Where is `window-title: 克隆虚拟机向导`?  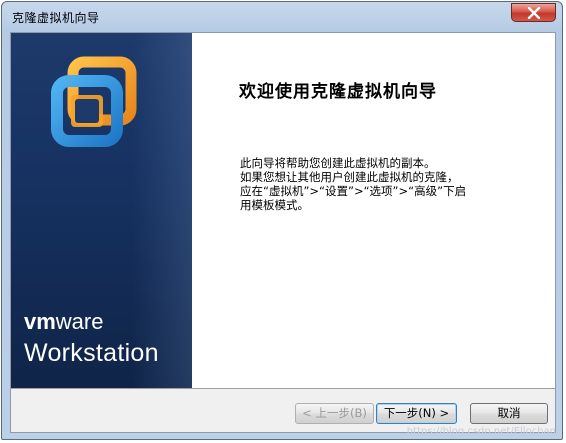
window-title: 克隆虚拟机向导 is located at coordinates (56, 18).